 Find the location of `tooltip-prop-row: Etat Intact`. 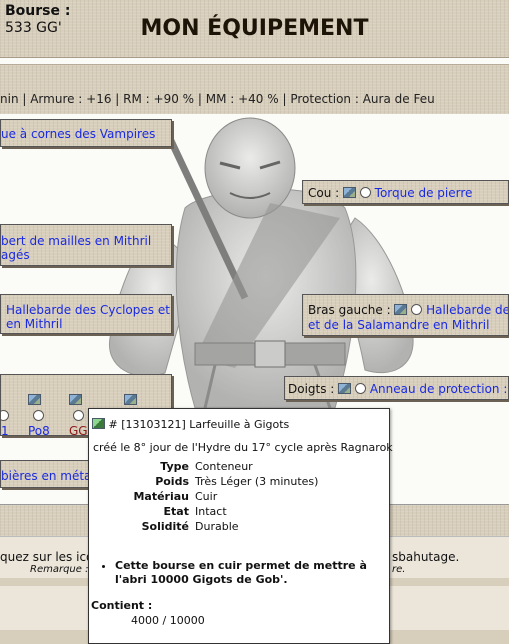

tooltip-prop-row: Etat Intact is located at coordinates (205, 511).